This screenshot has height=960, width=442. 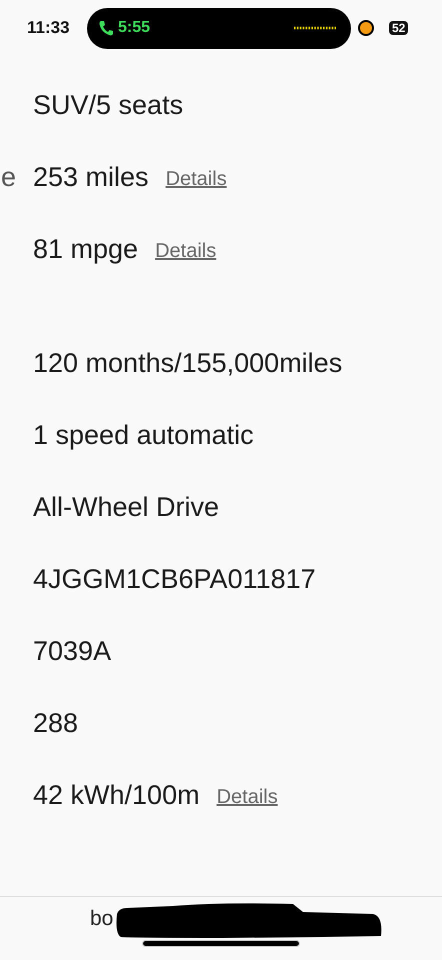 I want to click on spec-value: 81 mpge, so click(x=85, y=249).